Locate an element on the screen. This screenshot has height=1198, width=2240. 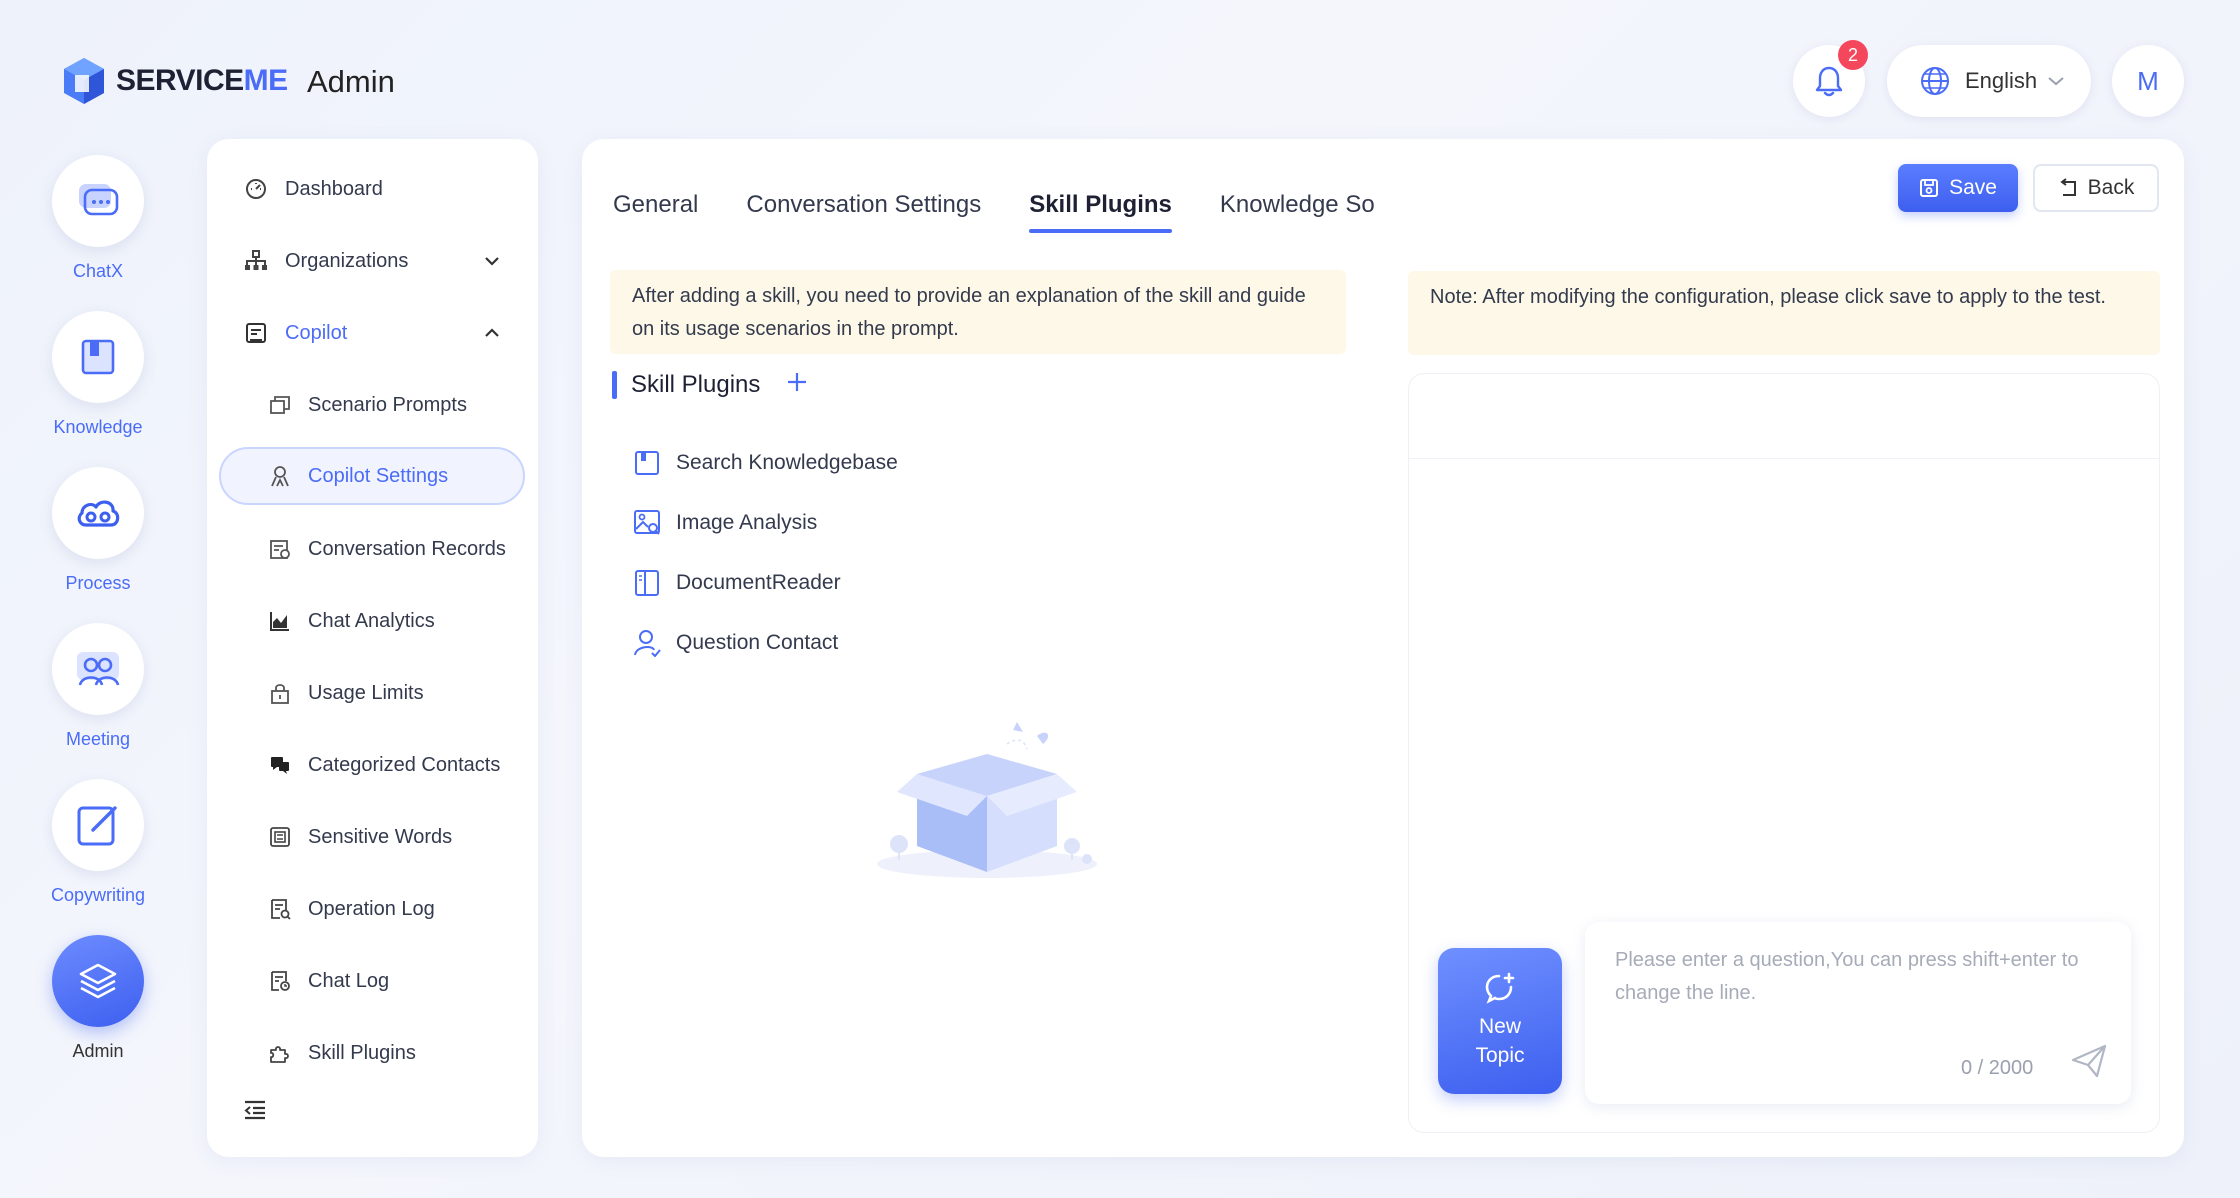
rail-item-knowledge: Knowledge is located at coordinates (98, 374).